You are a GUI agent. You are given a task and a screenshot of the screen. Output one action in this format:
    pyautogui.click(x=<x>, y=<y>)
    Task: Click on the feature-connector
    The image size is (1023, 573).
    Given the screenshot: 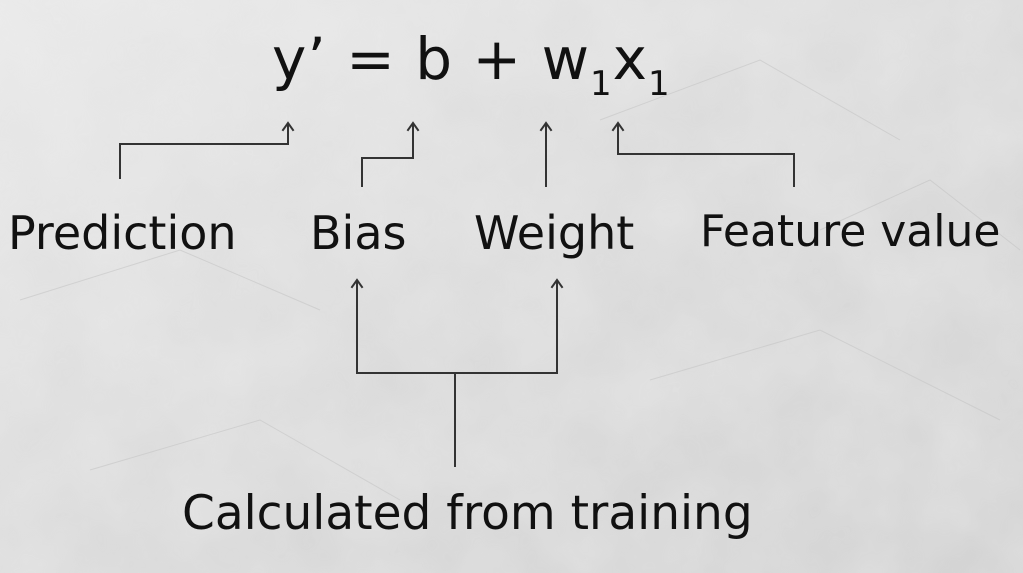 What is the action you would take?
    pyautogui.click(x=706, y=155)
    